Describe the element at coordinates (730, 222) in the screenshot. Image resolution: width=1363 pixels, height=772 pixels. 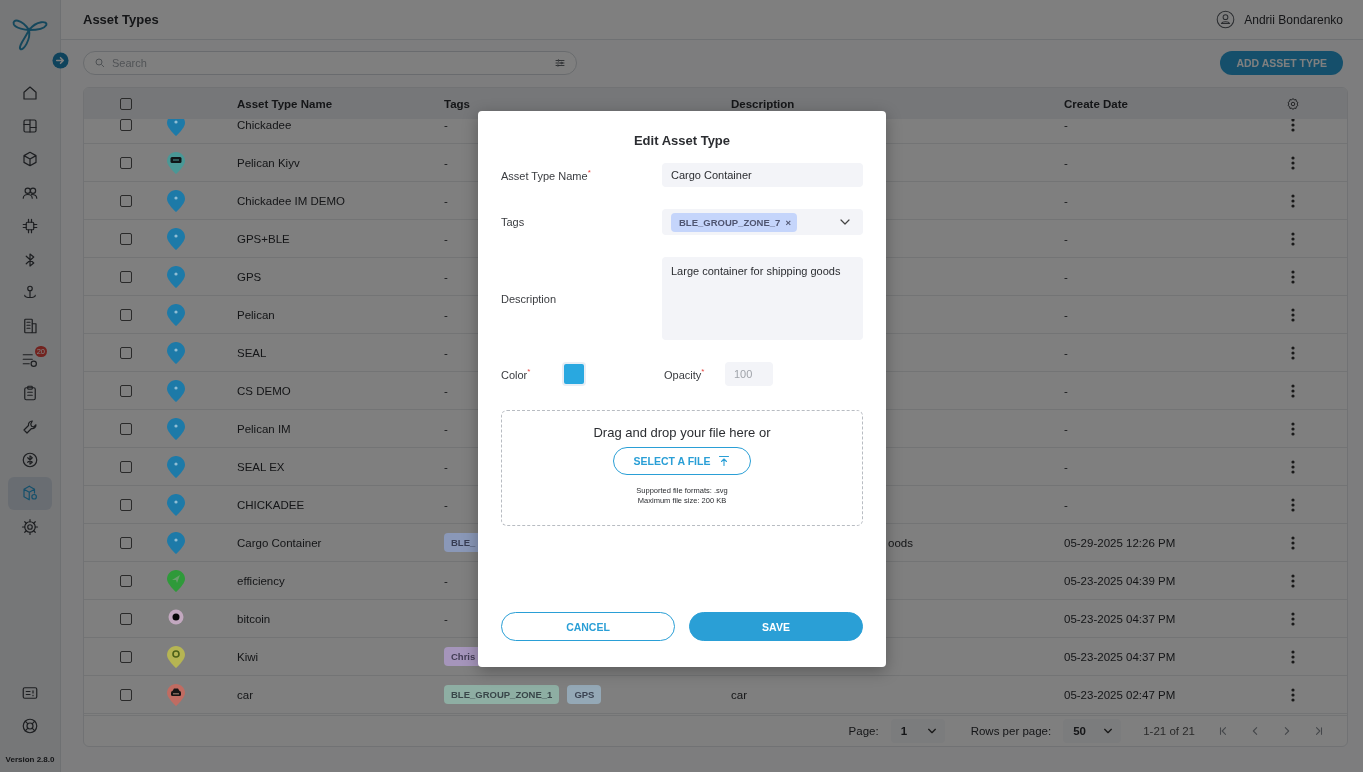
I see `tag-label: BLE_GROUP_ZONE_7` at that location.